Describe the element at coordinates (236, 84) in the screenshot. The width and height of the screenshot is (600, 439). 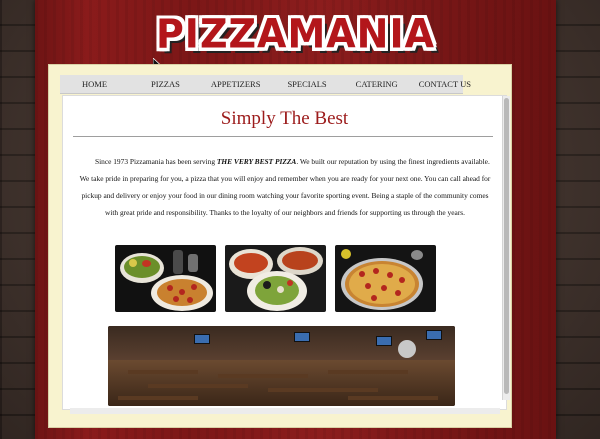
I see `nav-item-appetizers: APPETIZERS` at that location.